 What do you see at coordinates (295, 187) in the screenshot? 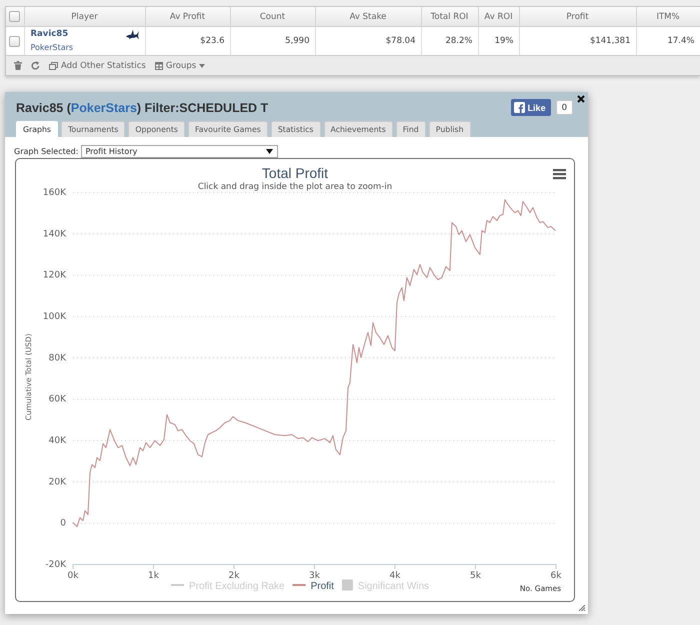
I see `chart-subtitle: Click and drag inside the plot area to zoom-in` at bounding box center [295, 187].